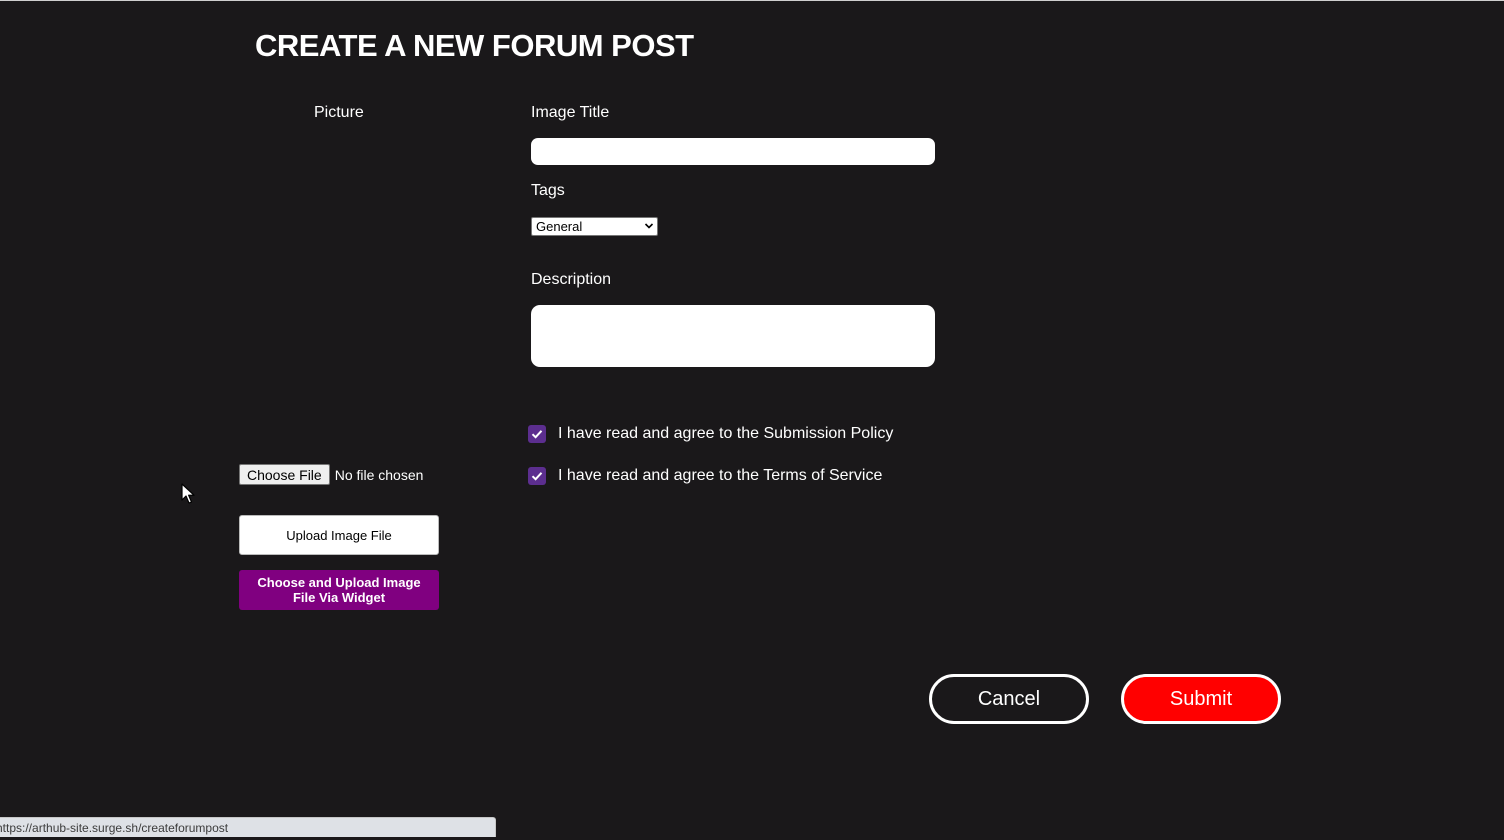  What do you see at coordinates (570, 112) in the screenshot?
I see `image-title-label: Image Title` at bounding box center [570, 112].